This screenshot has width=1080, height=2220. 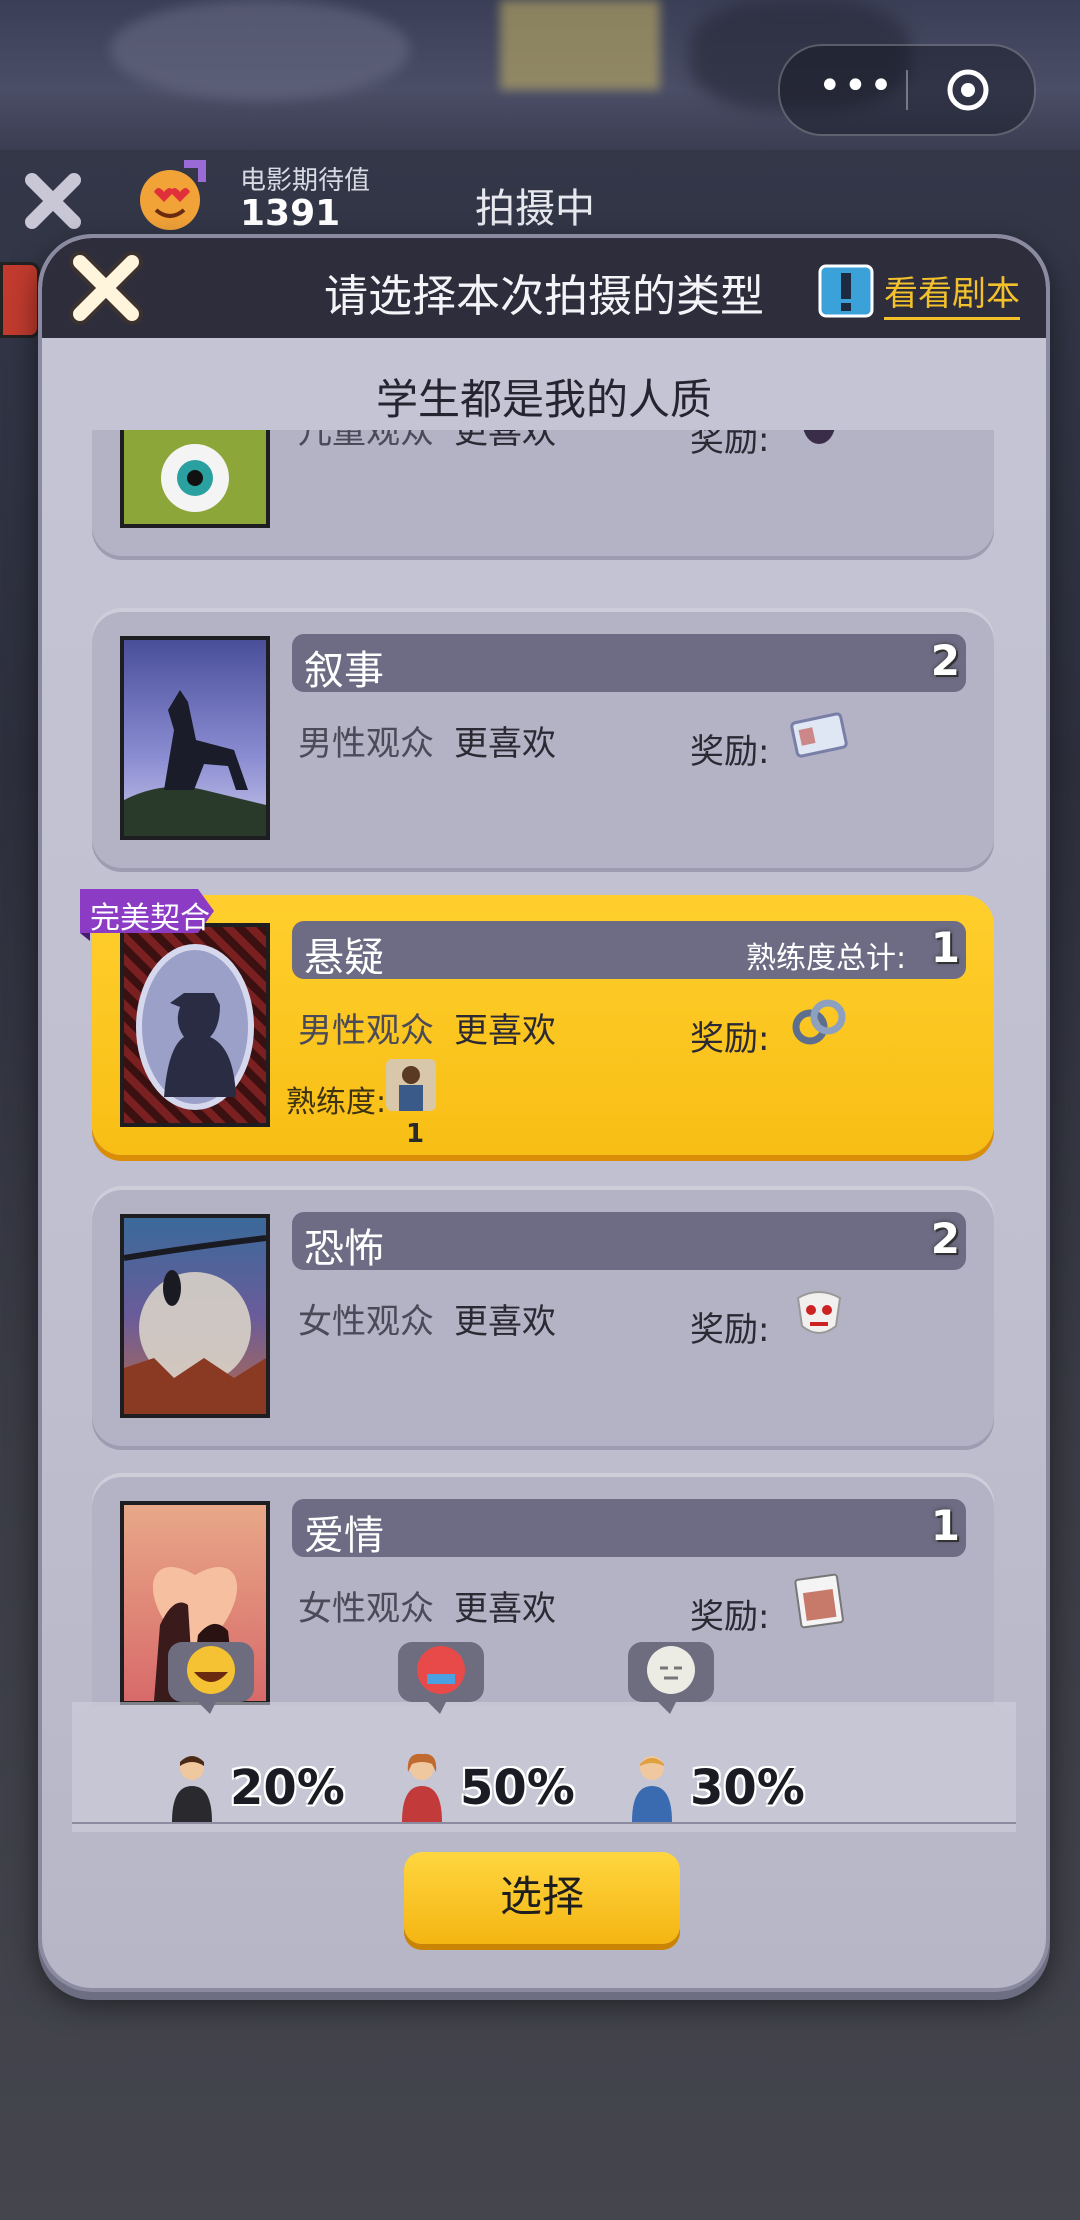 What do you see at coordinates (819, 735) in the screenshot?
I see `id-card-icon` at bounding box center [819, 735].